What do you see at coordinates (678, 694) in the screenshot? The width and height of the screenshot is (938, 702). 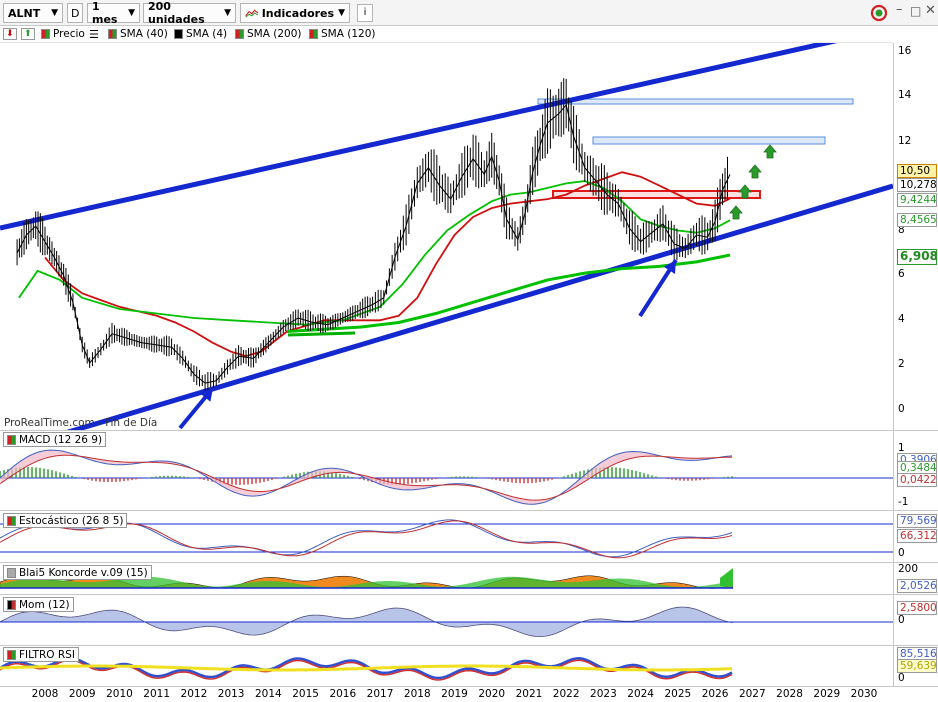 I see `x-tick-label: 2025` at bounding box center [678, 694].